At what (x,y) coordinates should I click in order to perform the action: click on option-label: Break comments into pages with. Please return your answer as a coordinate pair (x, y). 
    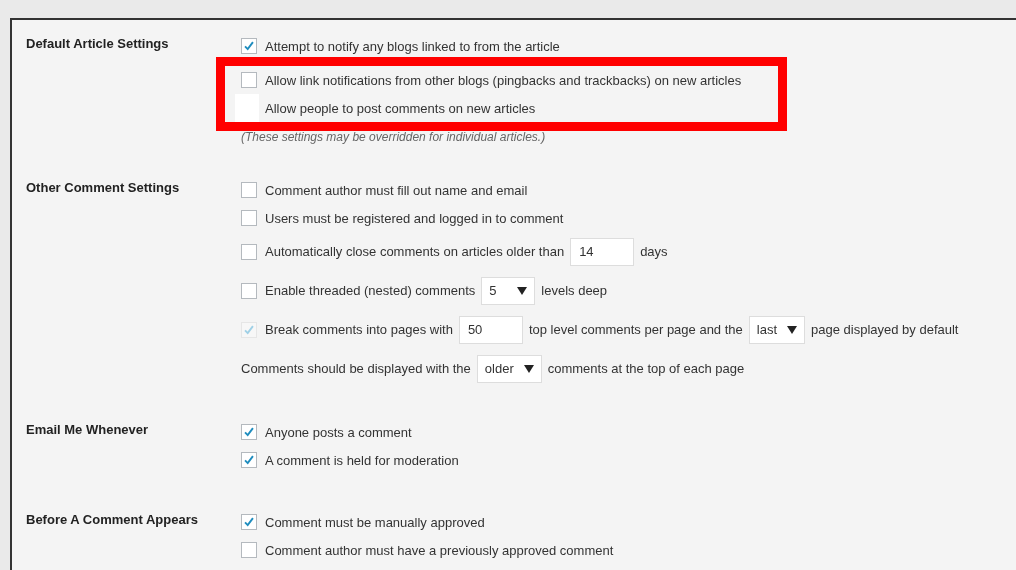
    Looking at the image, I should click on (359, 329).